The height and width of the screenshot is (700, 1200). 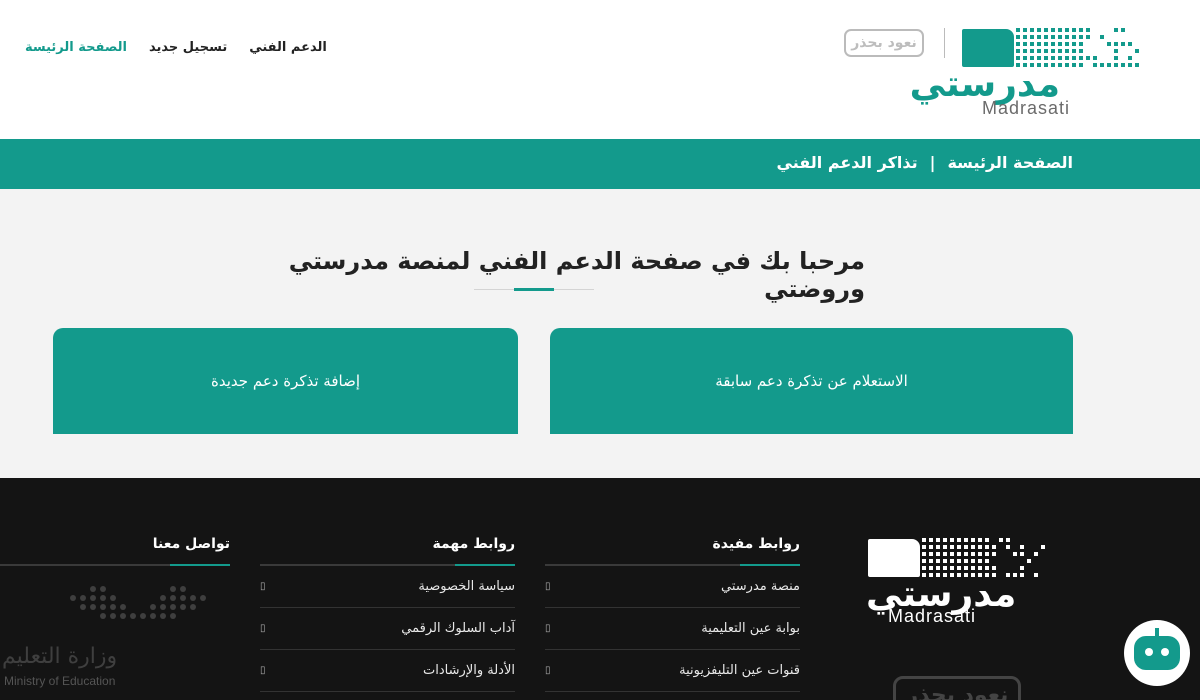 I want to click on footer-naood-badge: نعود بحذر, so click(x=957, y=688).